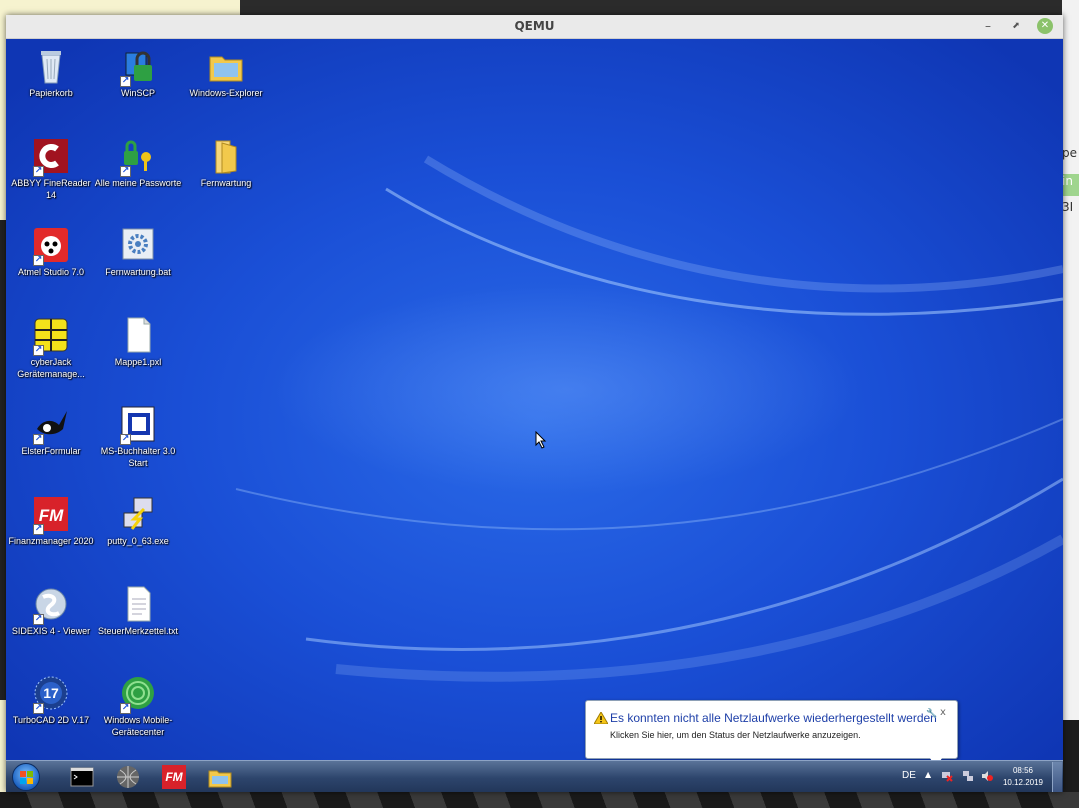 This screenshot has height=808, width=1079. Describe the element at coordinates (1023, 777) in the screenshot. I see `taskbar-clock: 08:56 10.12.2019` at that location.